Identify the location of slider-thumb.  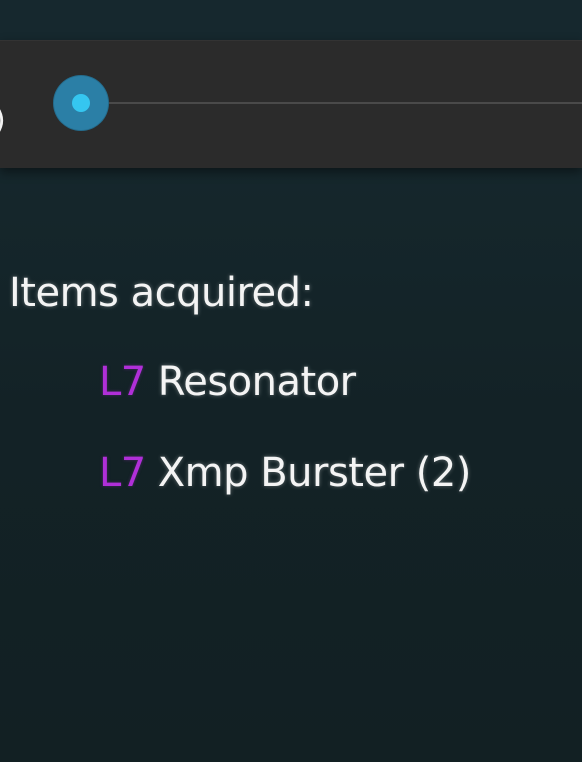
(81, 103).